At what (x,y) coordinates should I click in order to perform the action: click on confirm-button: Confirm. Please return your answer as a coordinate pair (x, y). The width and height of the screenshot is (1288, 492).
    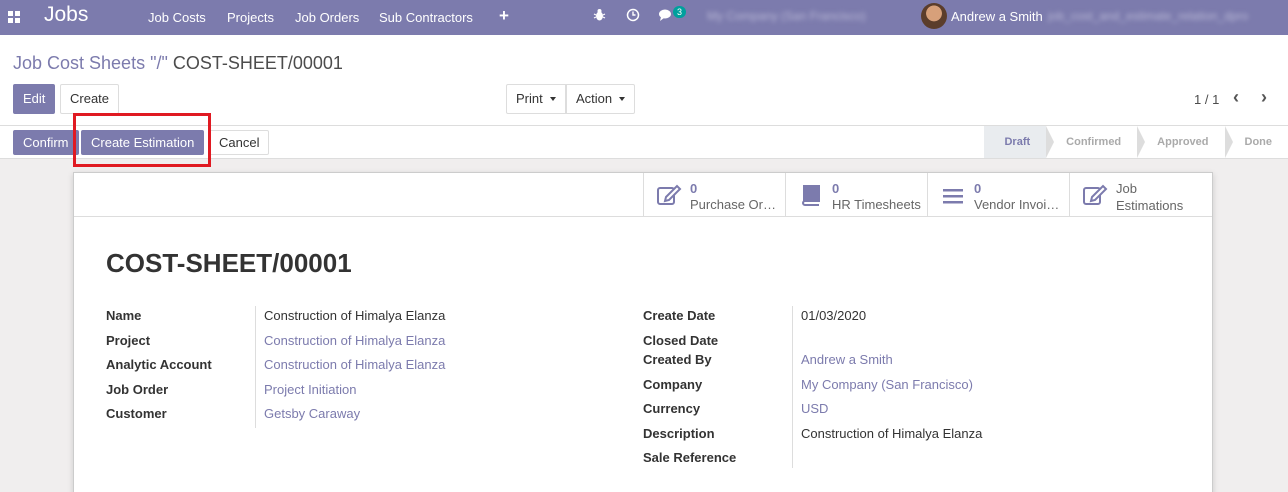
    Looking at the image, I should click on (46, 142).